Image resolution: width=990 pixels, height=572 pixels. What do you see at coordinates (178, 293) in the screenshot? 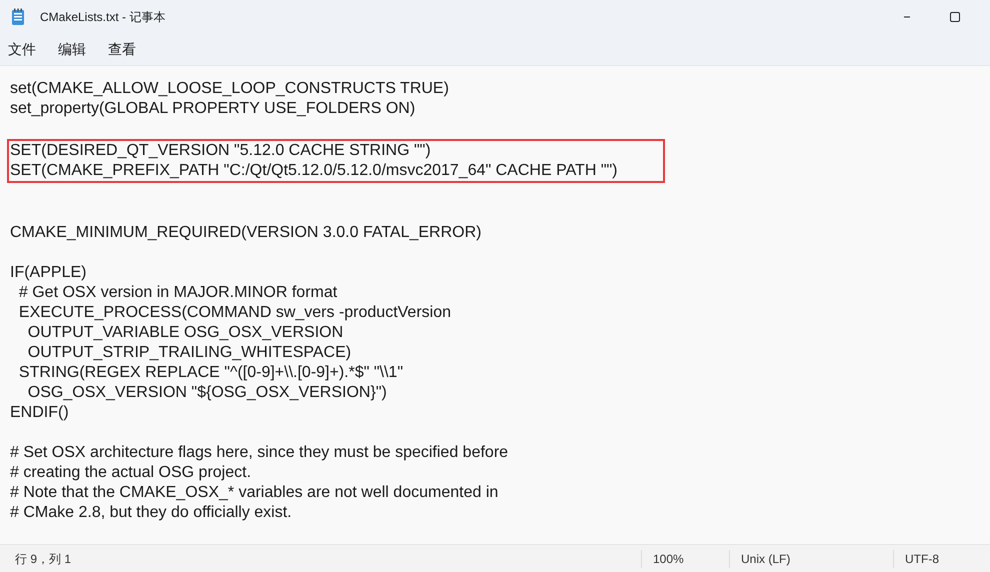
I see `code-line: # Get OSX version in MAJOR.MINOR format` at bounding box center [178, 293].